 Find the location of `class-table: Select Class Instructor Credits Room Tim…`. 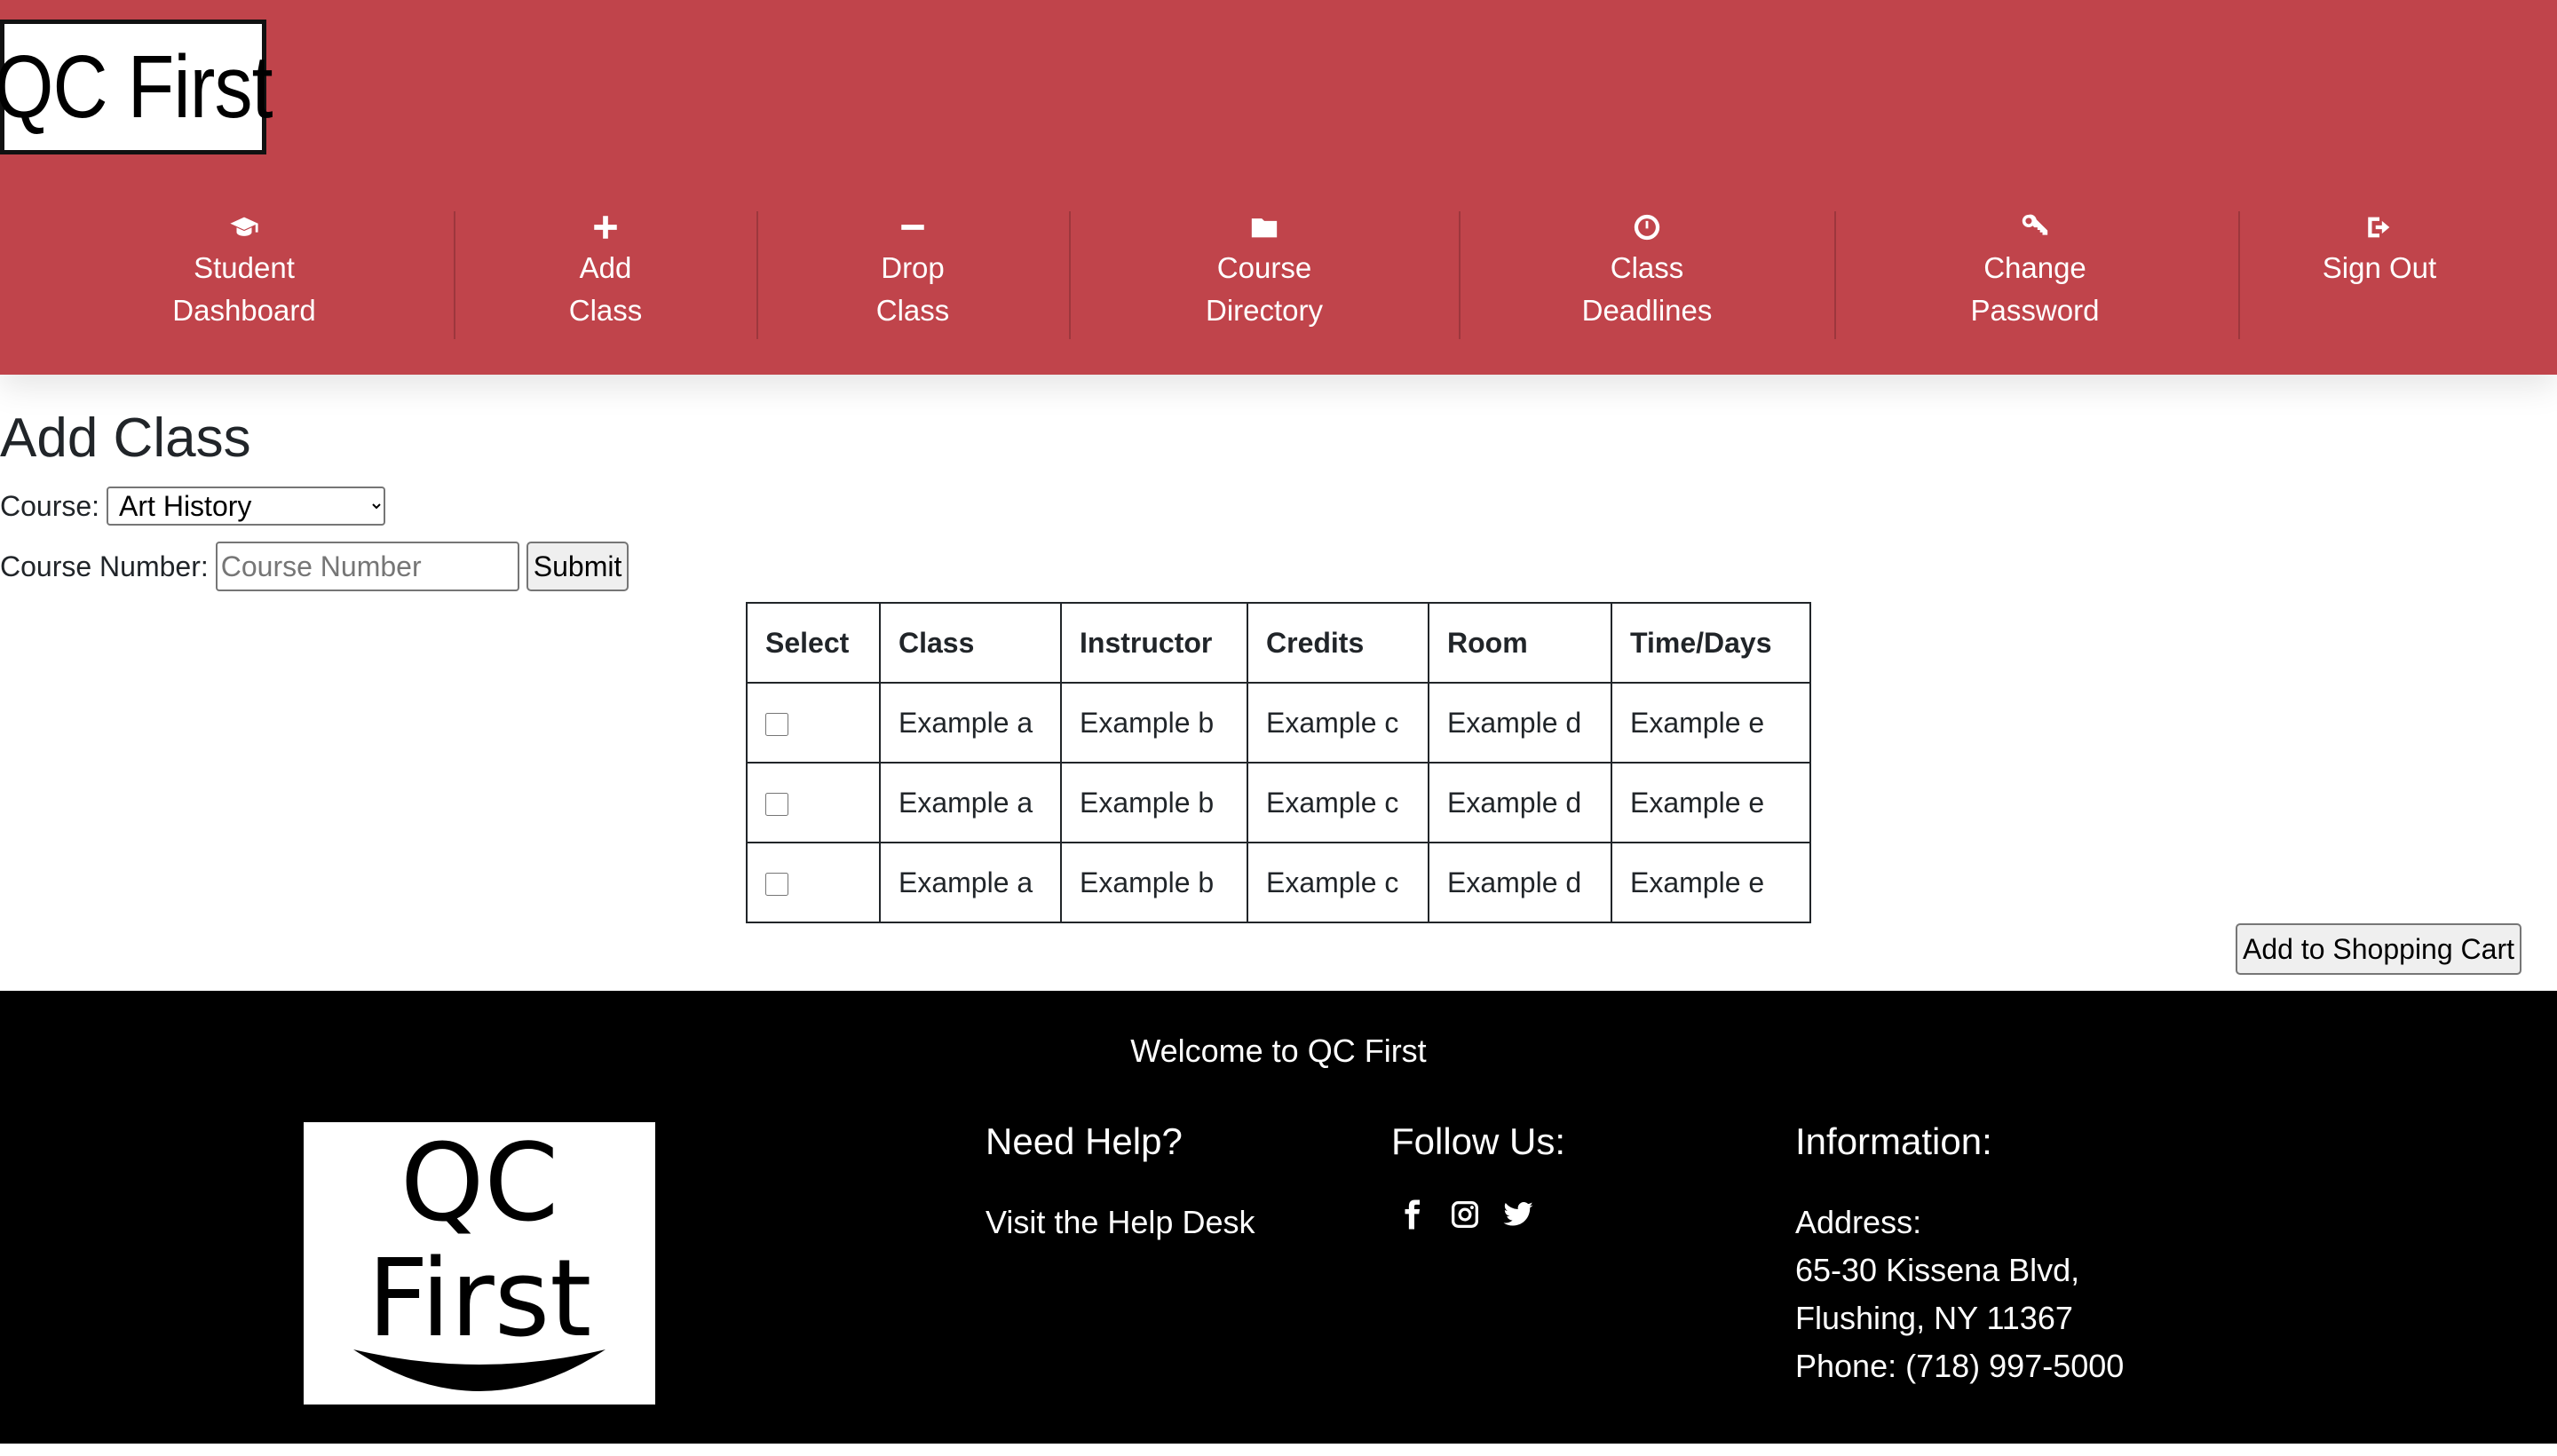

class-table: Select Class Instructor Credits Room Tim… is located at coordinates (1278, 762).